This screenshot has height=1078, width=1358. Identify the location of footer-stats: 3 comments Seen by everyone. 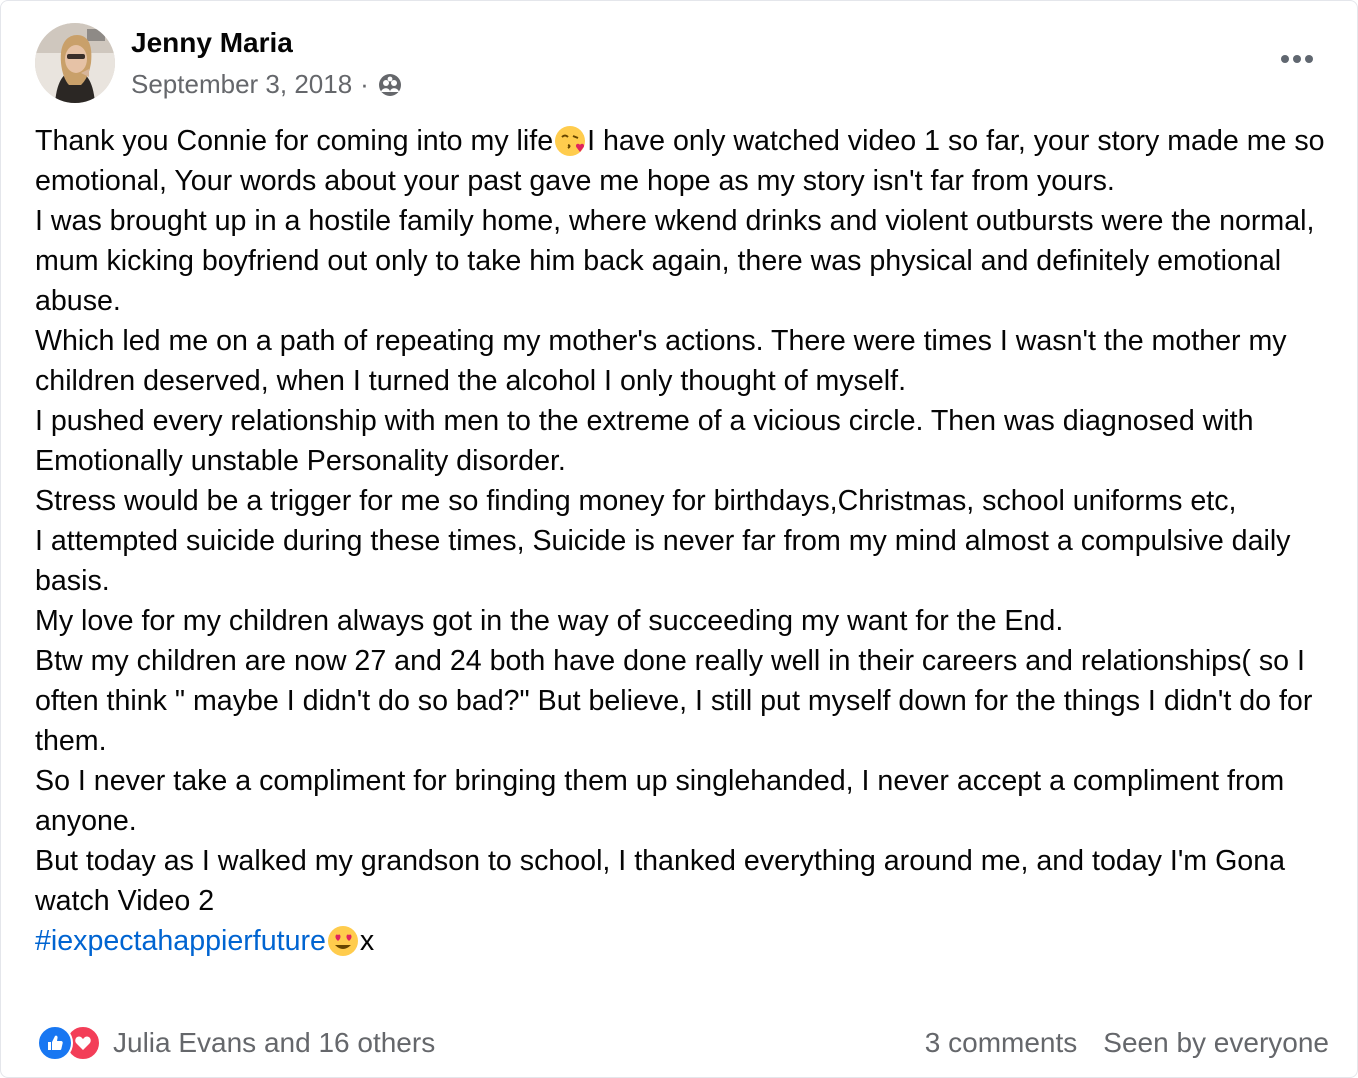
(1127, 1043).